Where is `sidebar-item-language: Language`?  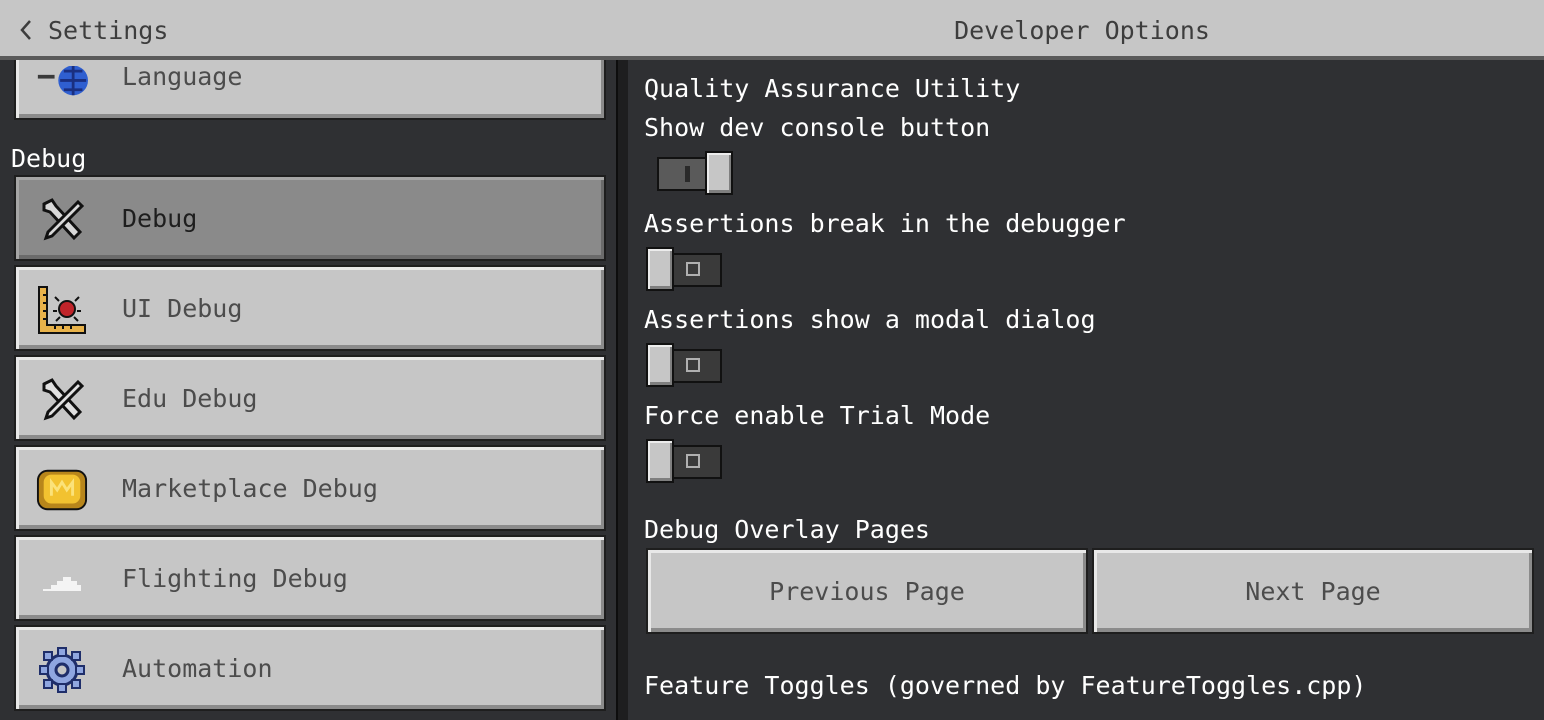 sidebar-item-language: Language is located at coordinates (310, 90).